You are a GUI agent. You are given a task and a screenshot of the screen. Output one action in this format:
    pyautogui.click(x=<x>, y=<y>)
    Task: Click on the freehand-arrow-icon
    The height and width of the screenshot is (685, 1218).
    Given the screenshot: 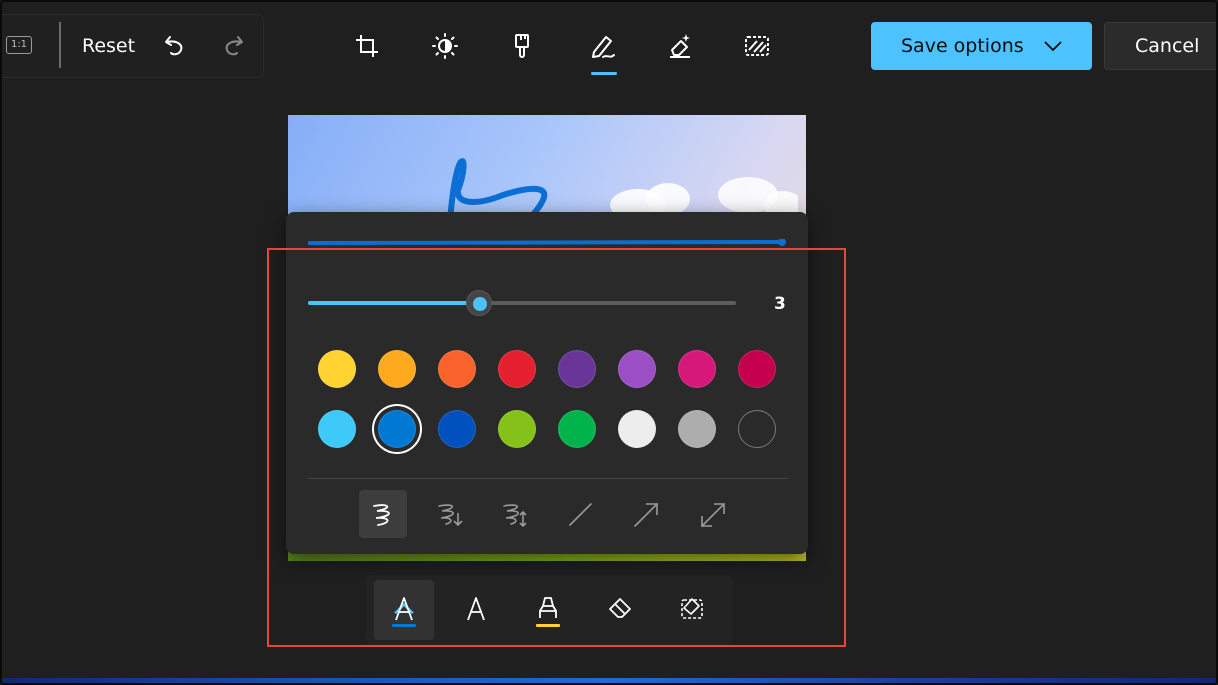 What is the action you would take?
    pyautogui.click(x=450, y=515)
    